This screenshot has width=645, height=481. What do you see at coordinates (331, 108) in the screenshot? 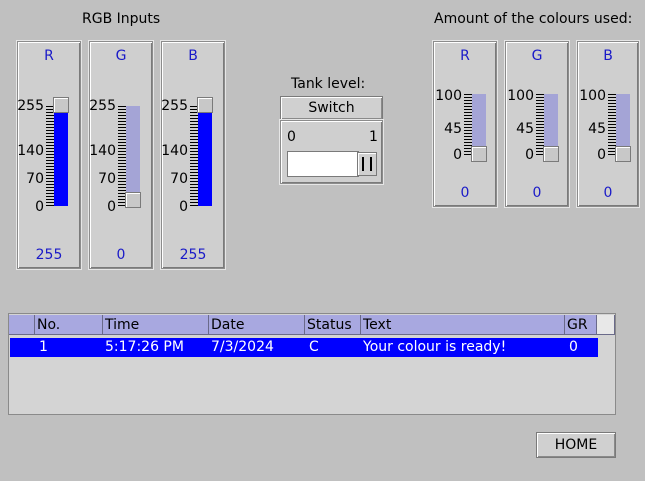
I see `switch-button: Switch` at bounding box center [331, 108].